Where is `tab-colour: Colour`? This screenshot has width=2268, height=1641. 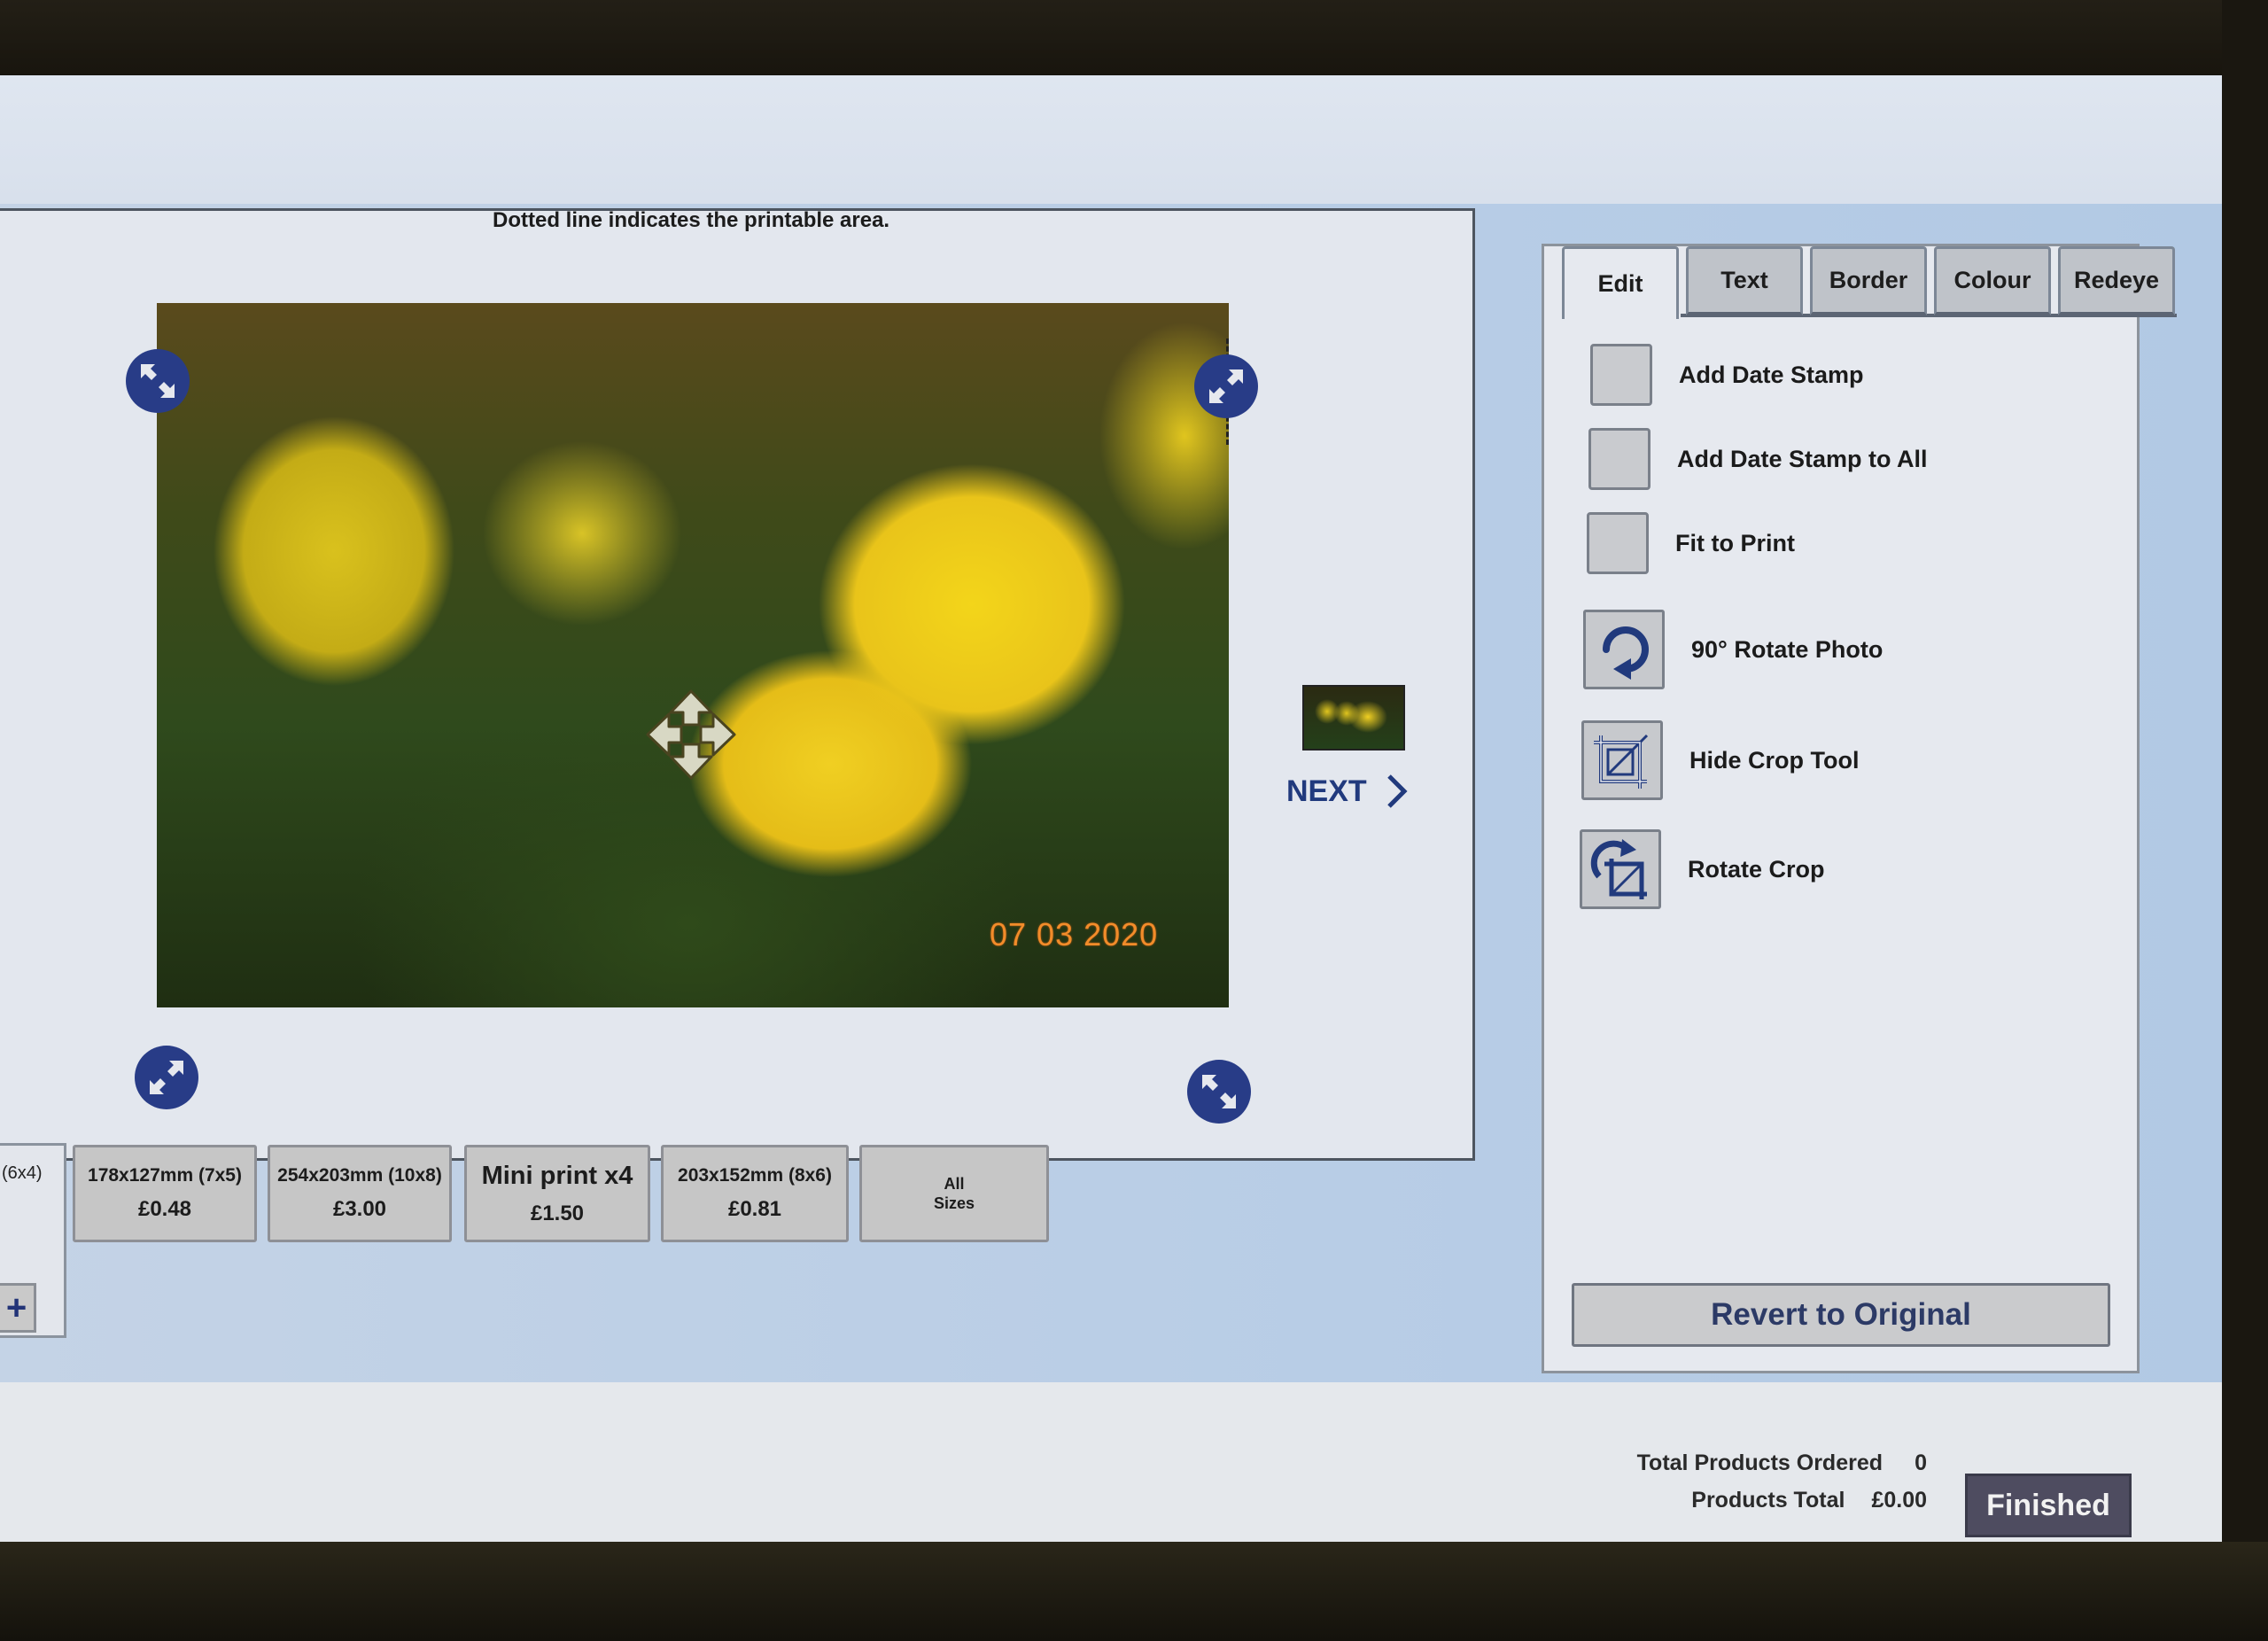 tab-colour: Colour is located at coordinates (1992, 280).